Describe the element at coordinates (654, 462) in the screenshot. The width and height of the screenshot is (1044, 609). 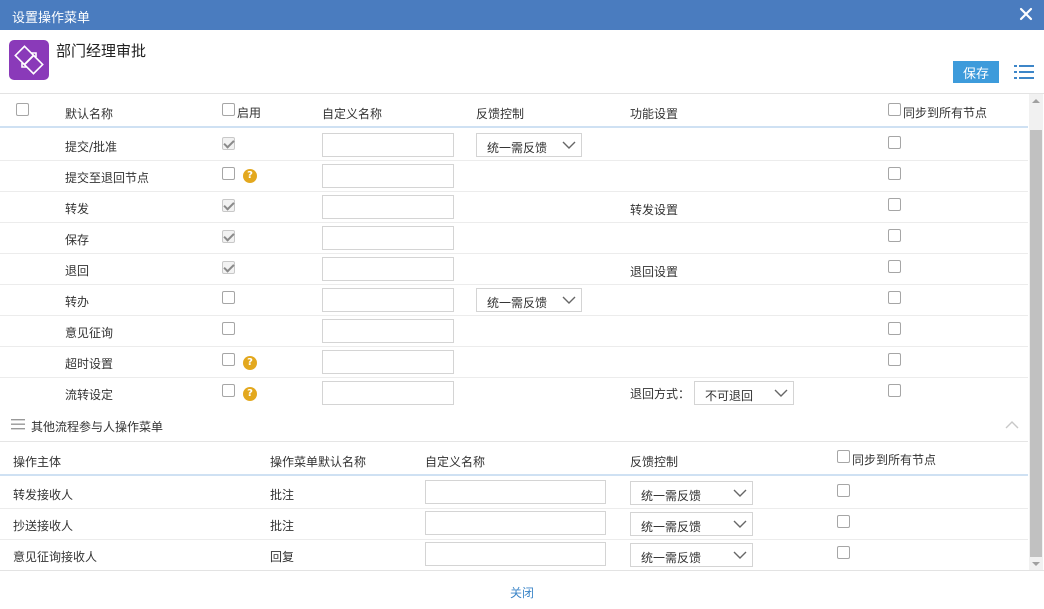
I see `header-feedback: 反馈控制` at that location.